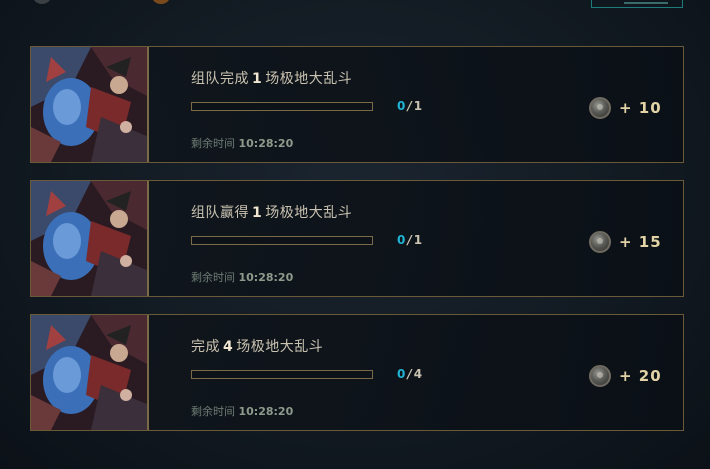 The width and height of the screenshot is (710, 469). What do you see at coordinates (640, 242) in the screenshot?
I see `reward-amount: + 15` at bounding box center [640, 242].